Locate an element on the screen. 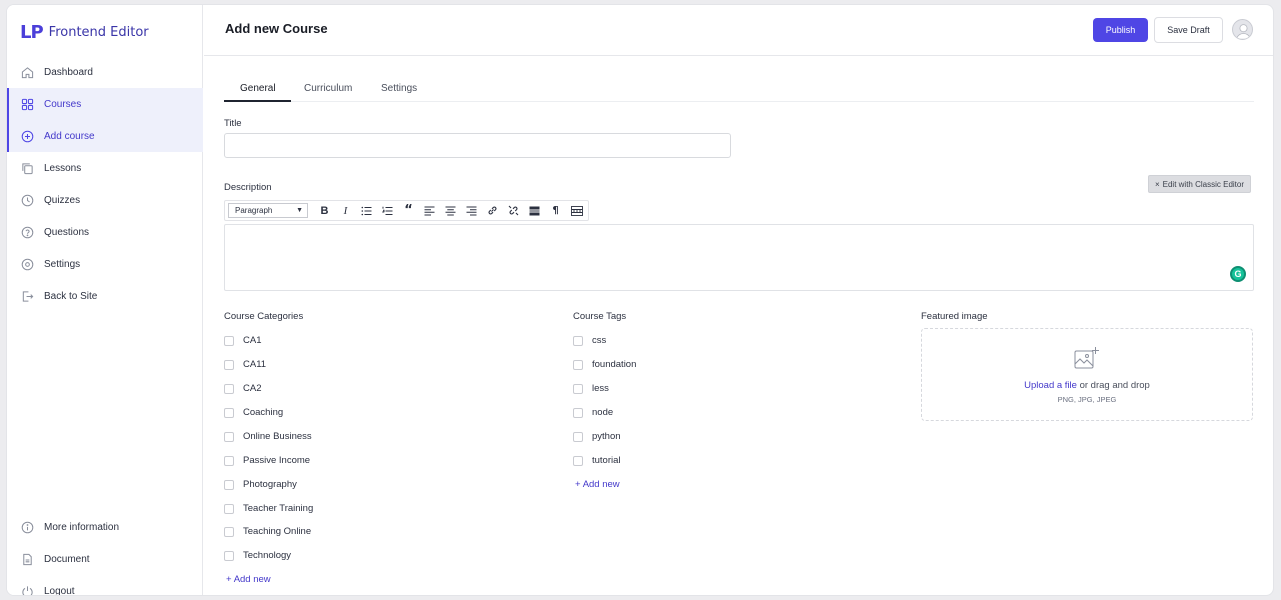 This screenshot has height=600, width=1281. sidebar-item-lessons: Lessons is located at coordinates (105, 168).